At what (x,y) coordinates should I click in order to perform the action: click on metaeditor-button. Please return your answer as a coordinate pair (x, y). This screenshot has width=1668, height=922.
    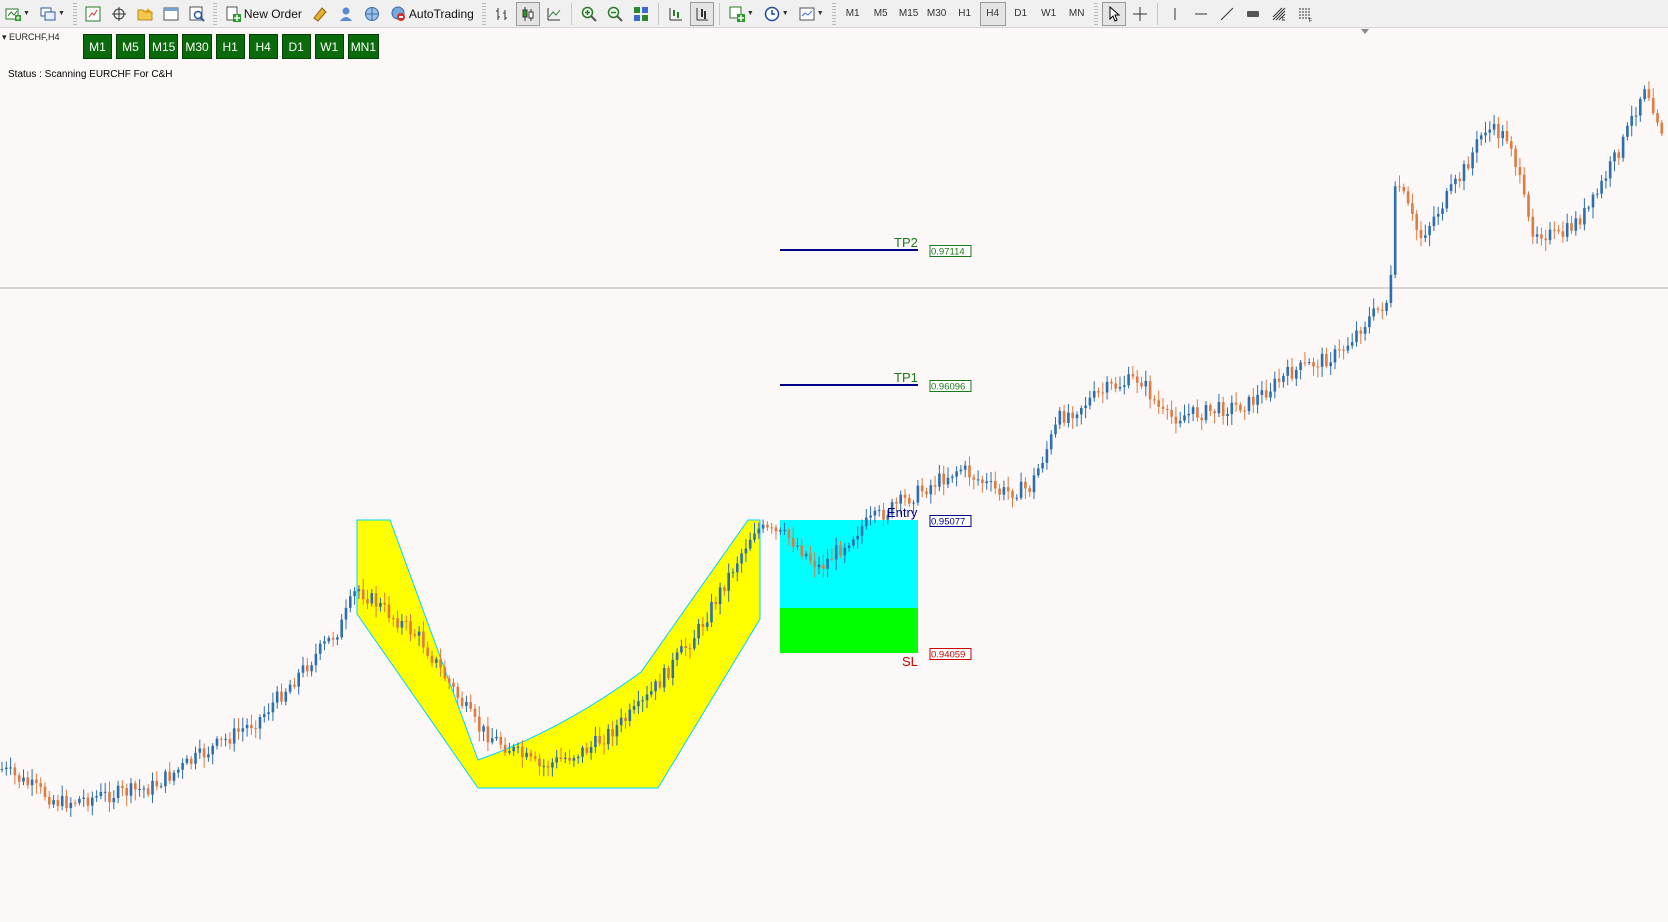
    Looking at the image, I should click on (320, 14).